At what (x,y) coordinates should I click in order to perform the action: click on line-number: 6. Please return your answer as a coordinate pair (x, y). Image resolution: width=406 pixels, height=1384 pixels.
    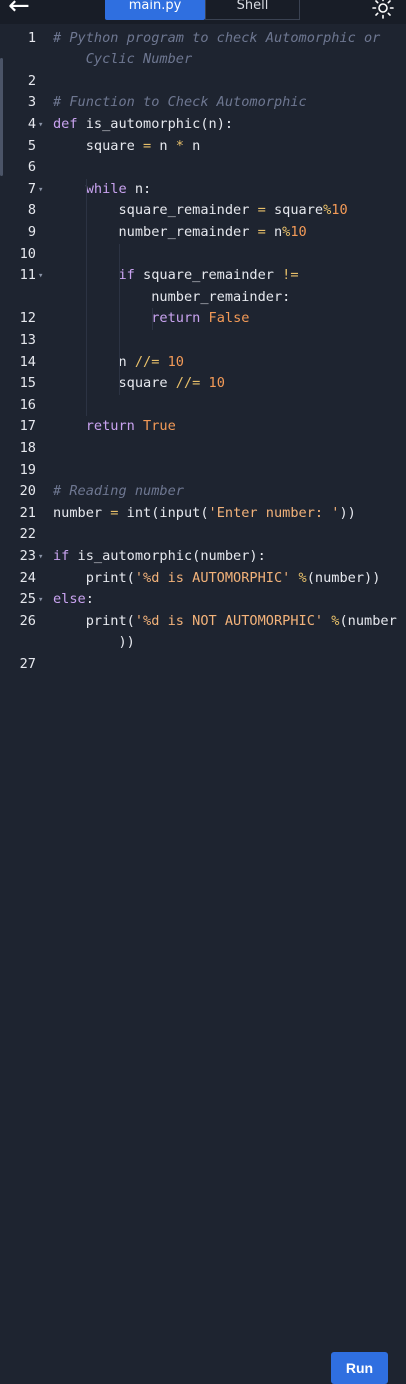
    Looking at the image, I should click on (31, 167).